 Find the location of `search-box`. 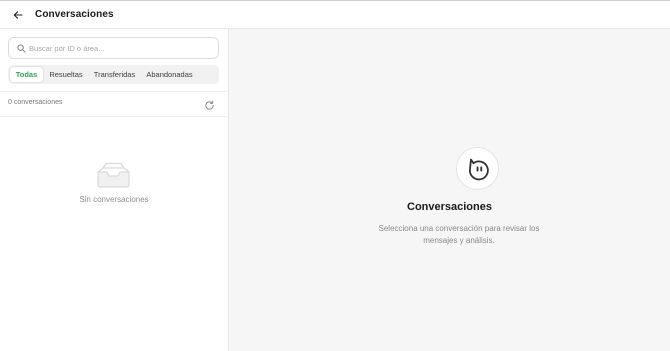

search-box is located at coordinates (113, 48).